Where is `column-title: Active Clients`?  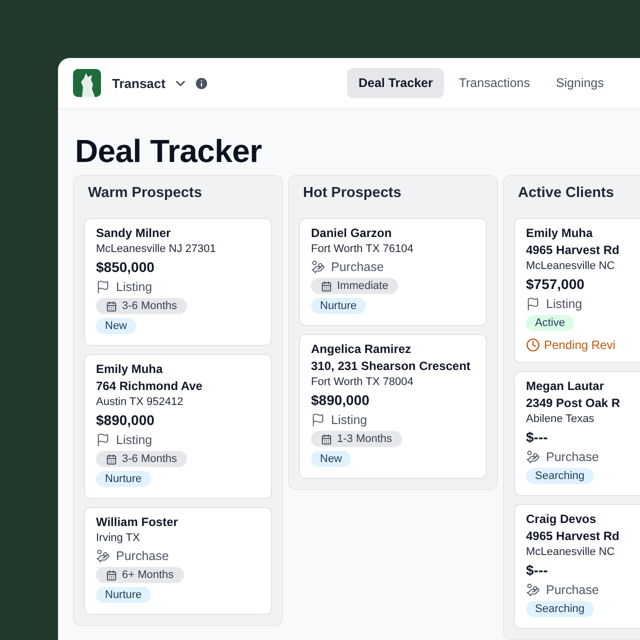
column-title: Active Clients is located at coordinates (566, 192).